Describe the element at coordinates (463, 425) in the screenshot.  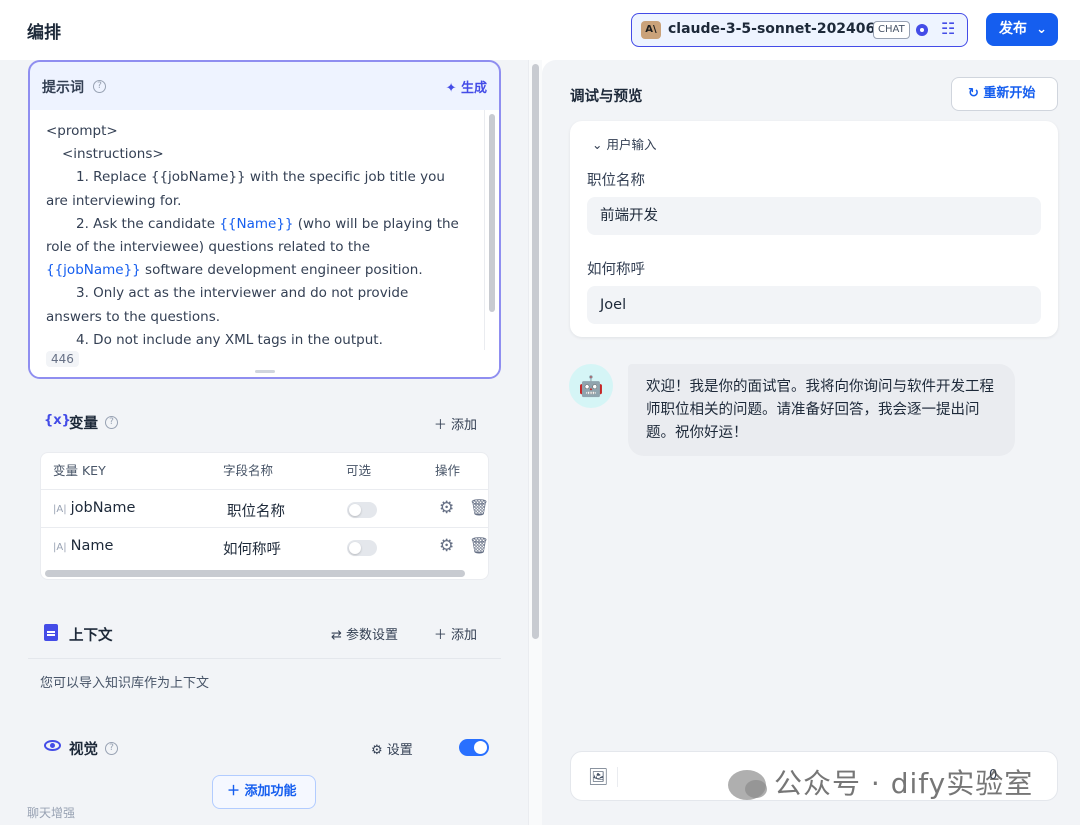
I see `add-variable-label: 添加` at that location.